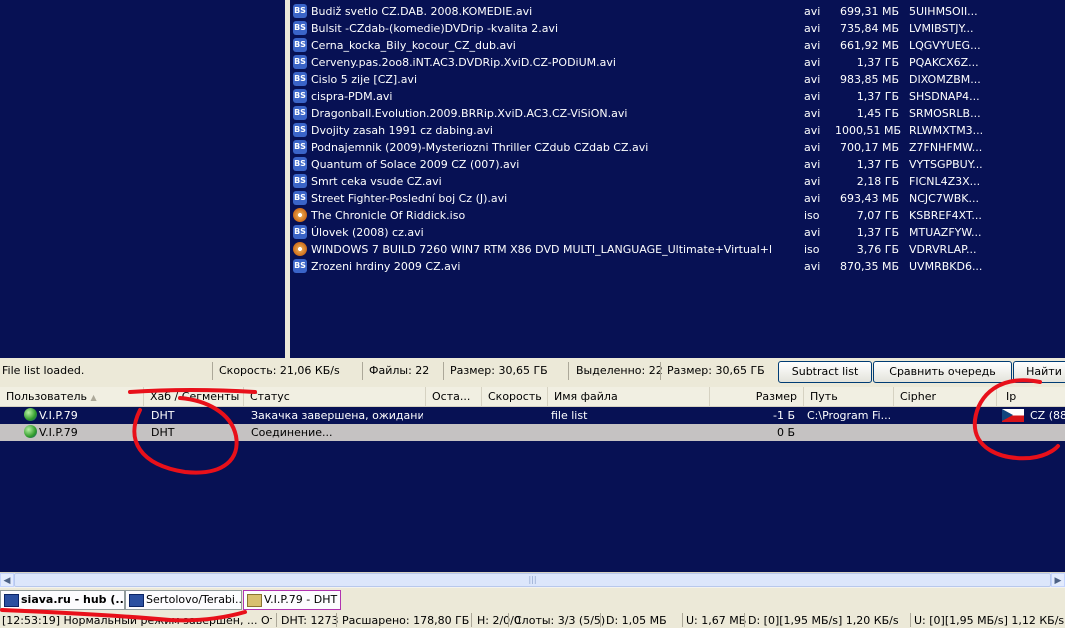  I want to click on files-count: Файлы: 22, so click(399, 370).